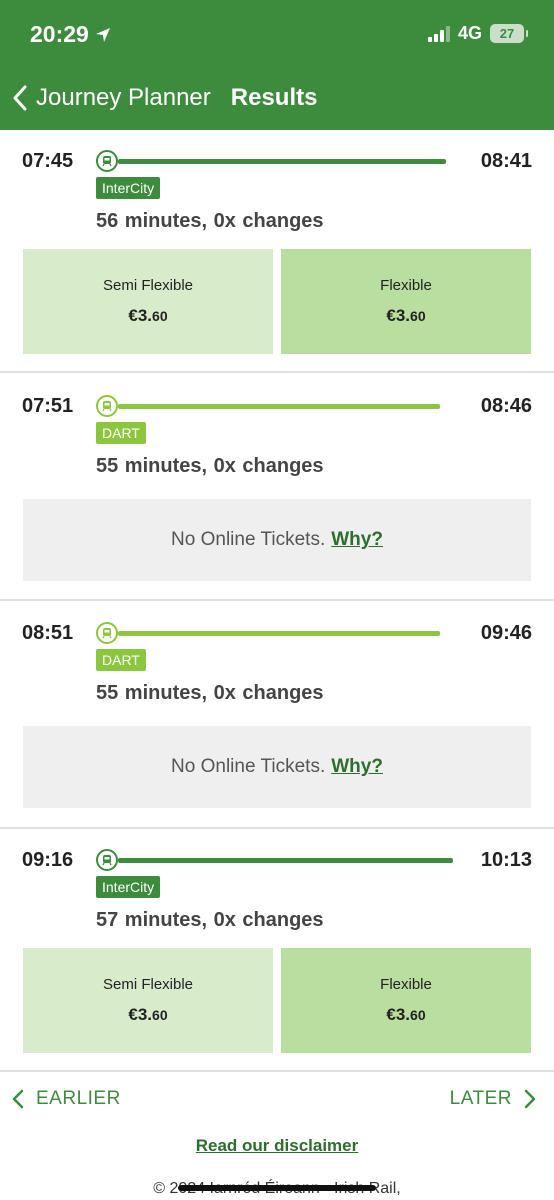  Describe the element at coordinates (274, 97) in the screenshot. I see `page-title: Results` at that location.